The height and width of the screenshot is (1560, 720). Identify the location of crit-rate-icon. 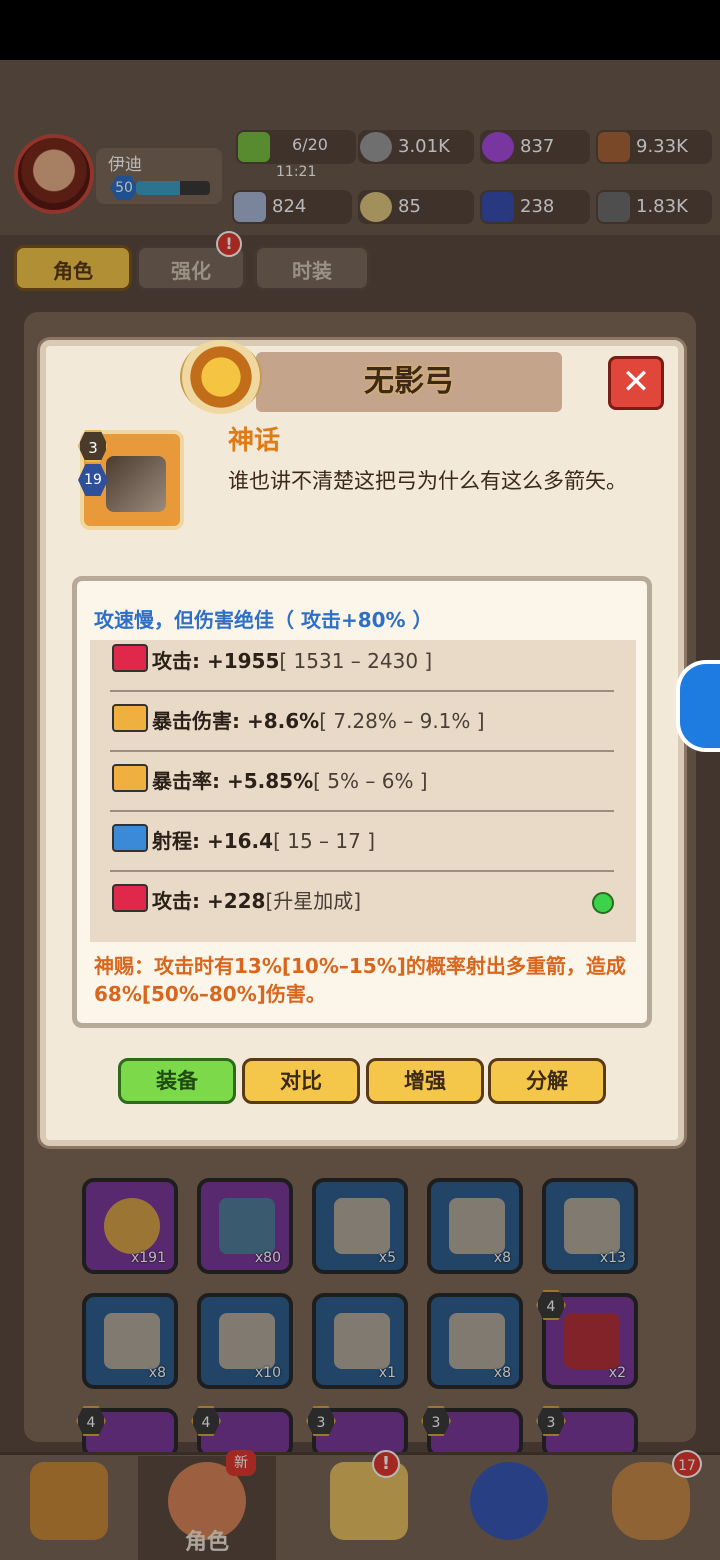
(130, 778).